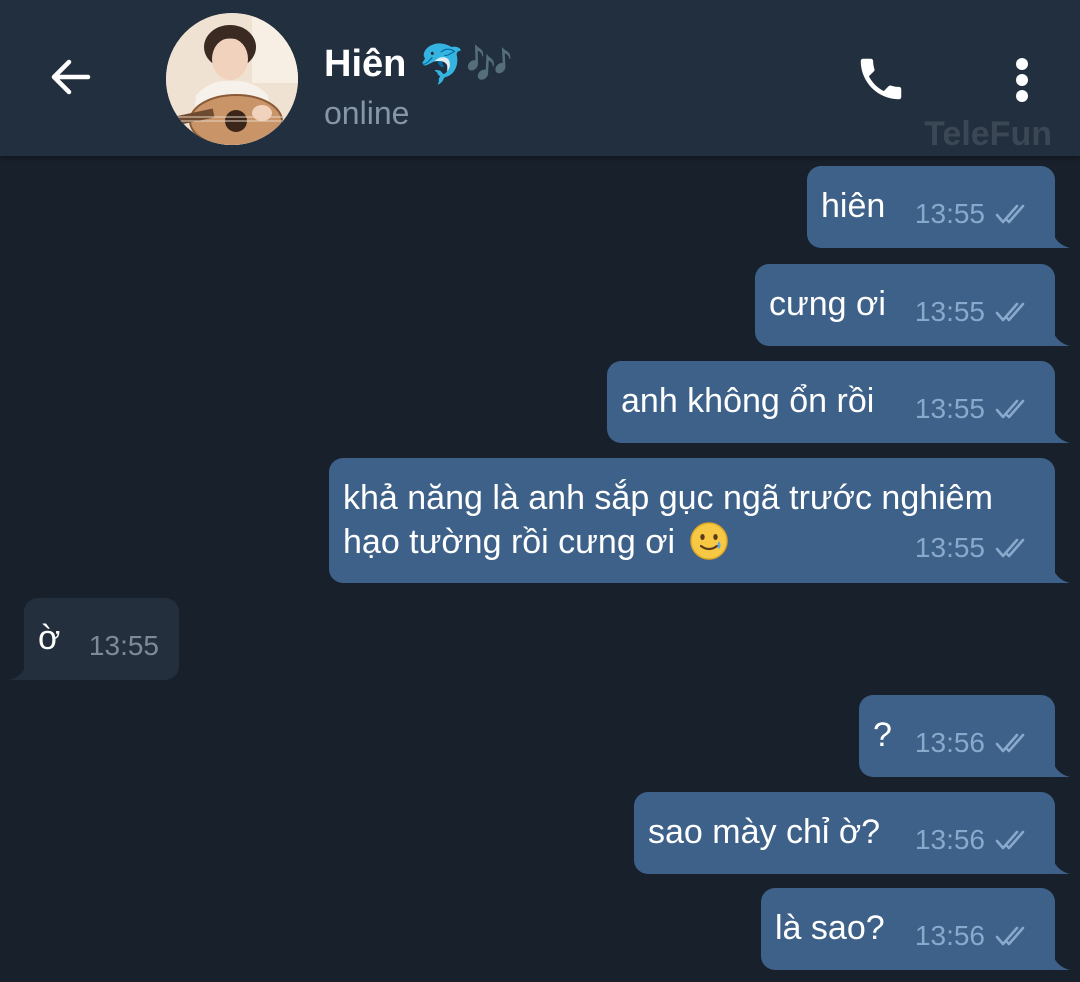 Image resolution: width=1080 pixels, height=982 pixels. I want to click on smiling-face-with-tear-icon, so click(708, 541).